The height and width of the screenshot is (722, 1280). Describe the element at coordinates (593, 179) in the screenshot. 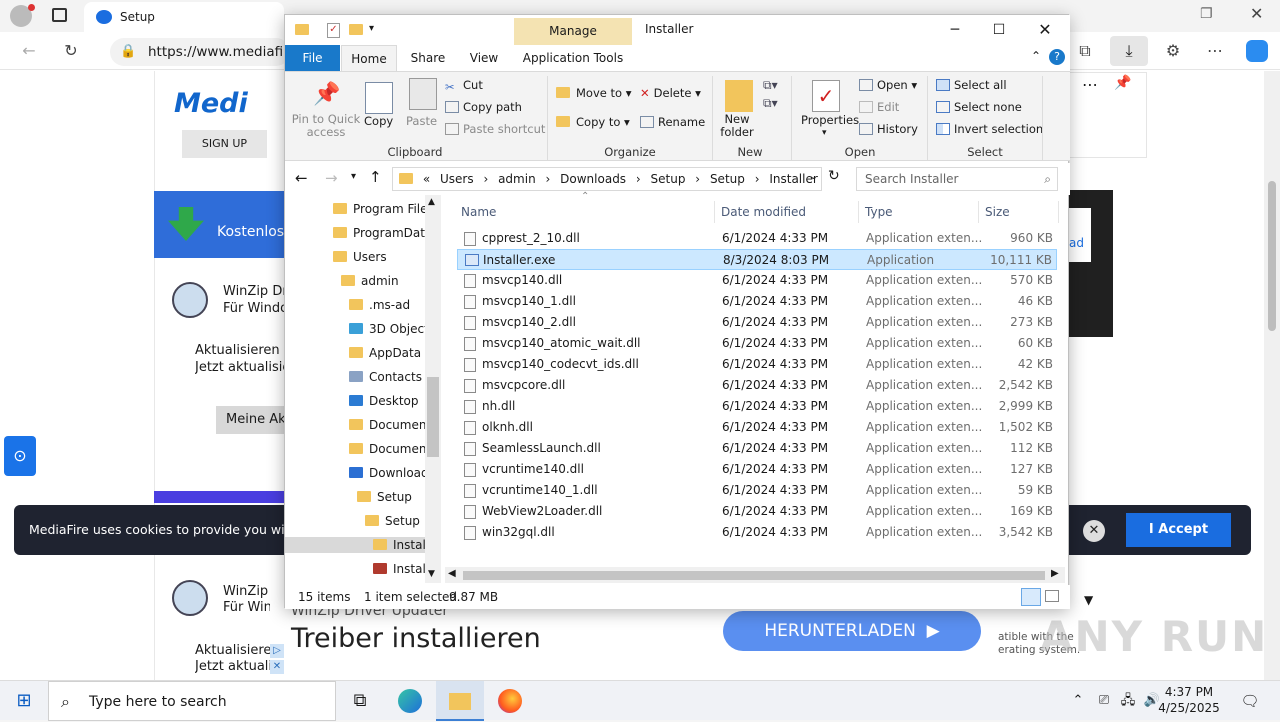

I see `breadcrumb-item-downloads: Downloads` at that location.